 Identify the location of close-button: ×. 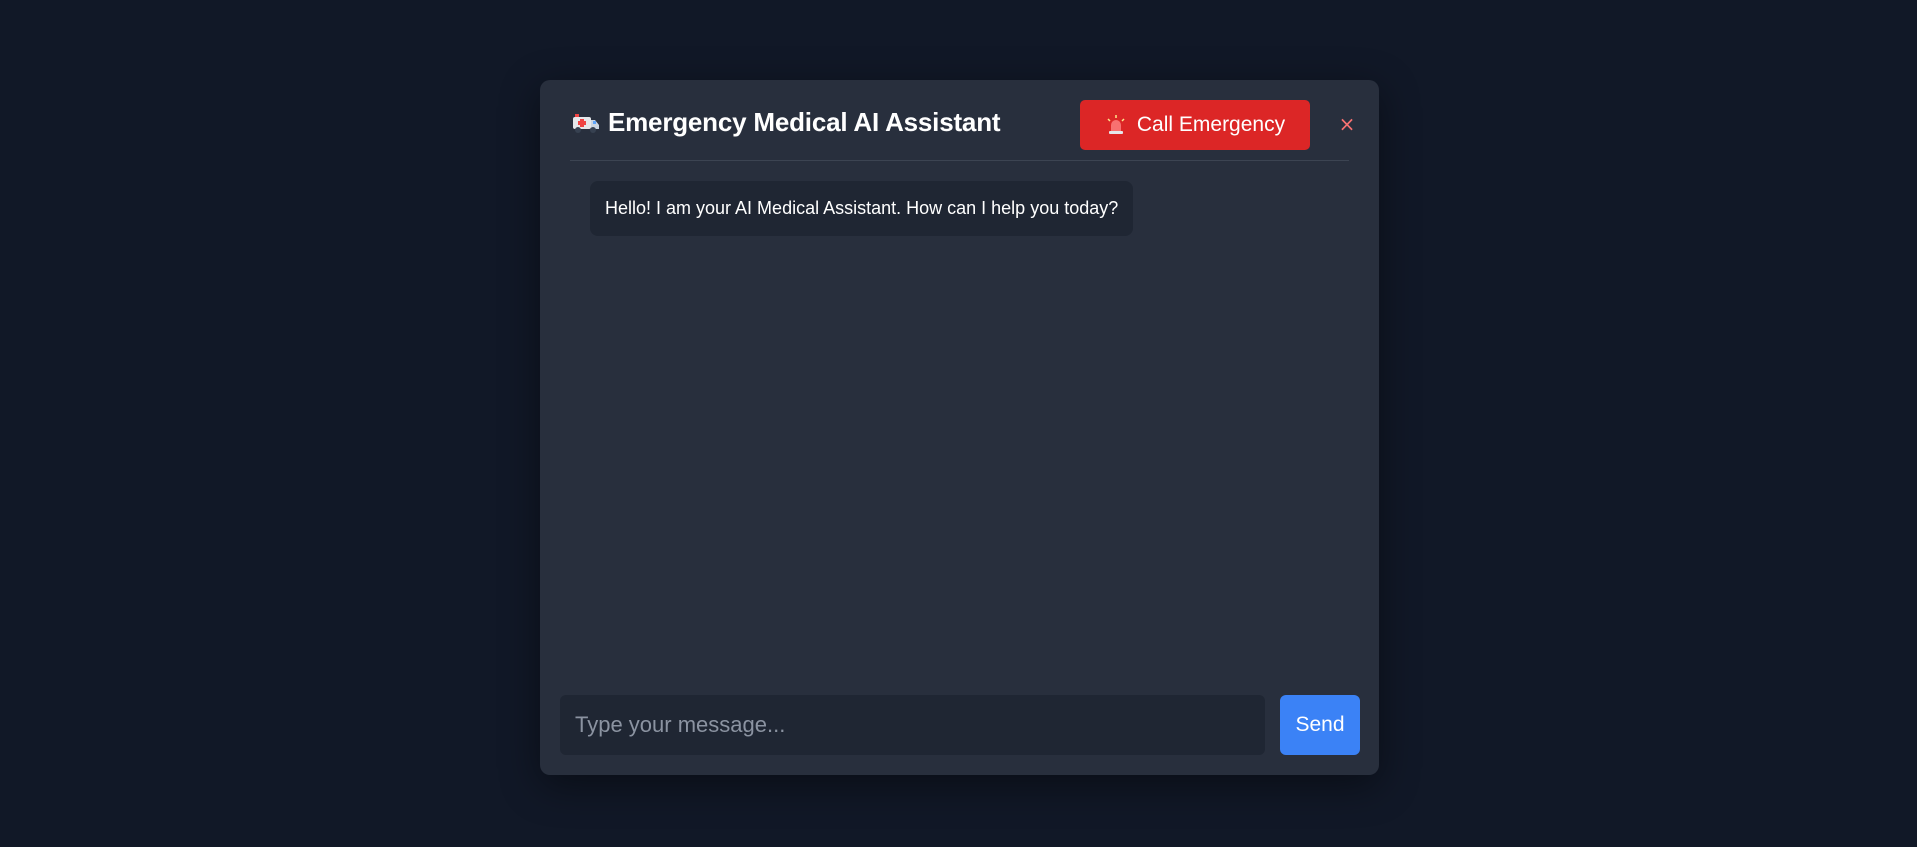
(1347, 124).